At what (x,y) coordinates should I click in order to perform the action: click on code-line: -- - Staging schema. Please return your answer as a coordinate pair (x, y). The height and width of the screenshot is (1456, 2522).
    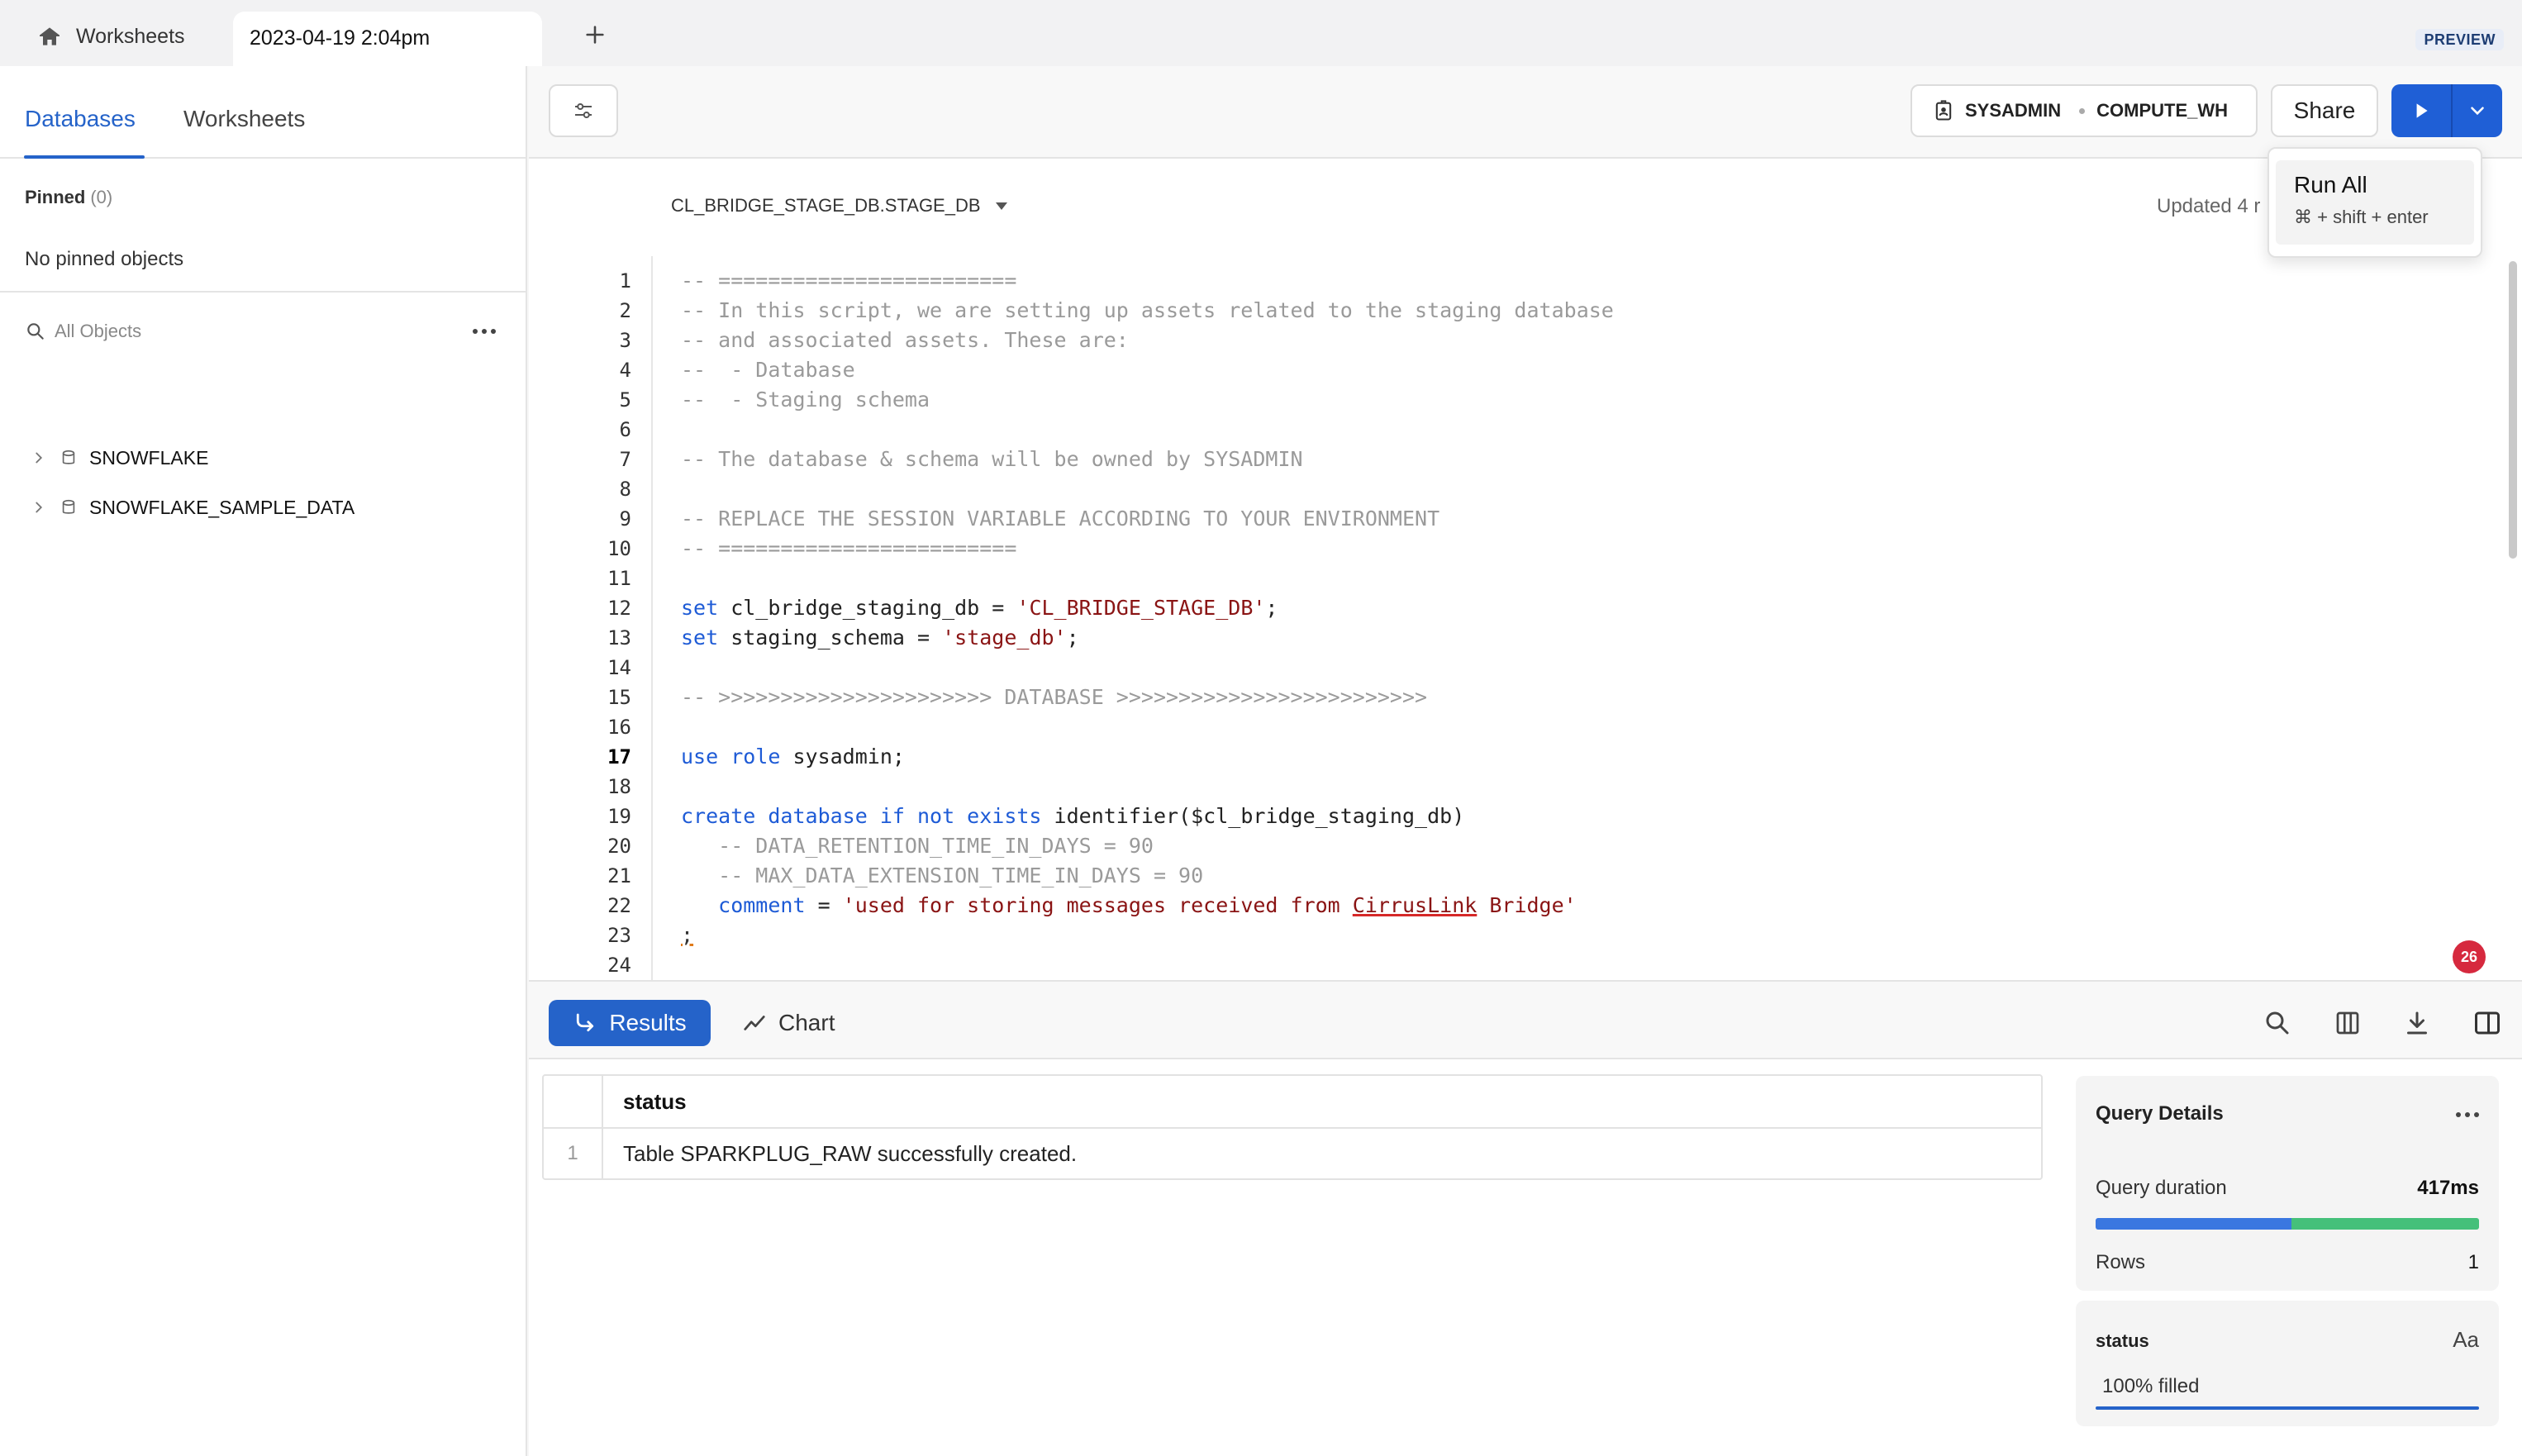
    Looking at the image, I should click on (1586, 400).